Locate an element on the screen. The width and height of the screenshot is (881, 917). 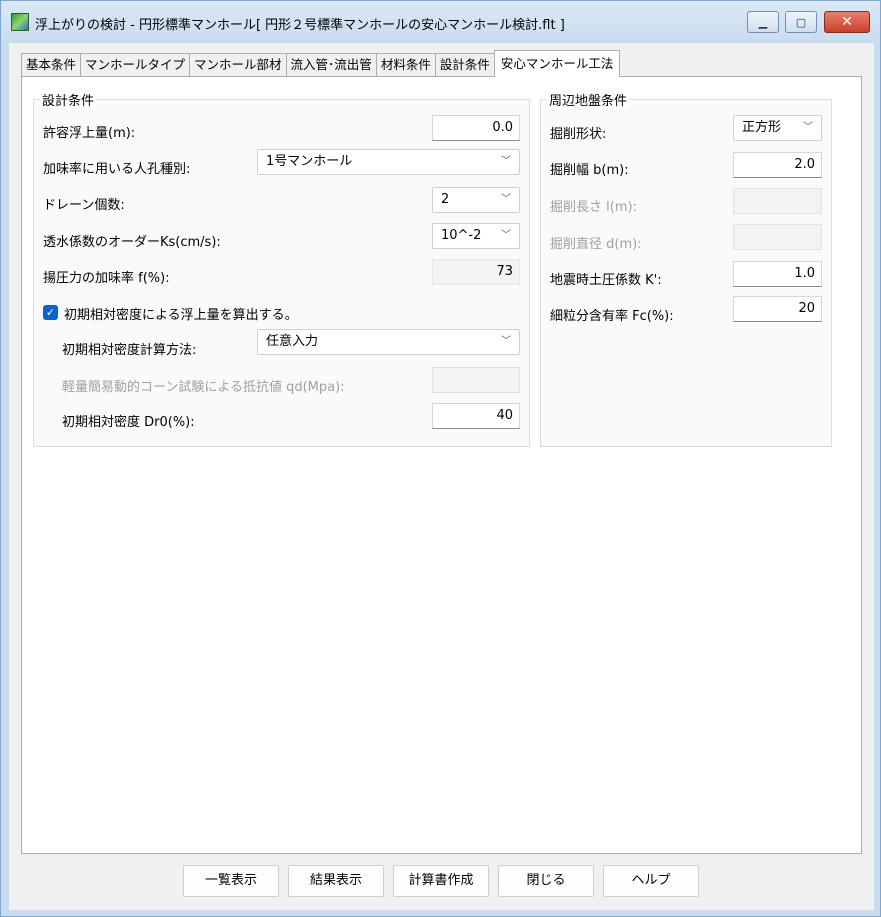
excavation-shape-label: 掘削形状: is located at coordinates (578, 134).